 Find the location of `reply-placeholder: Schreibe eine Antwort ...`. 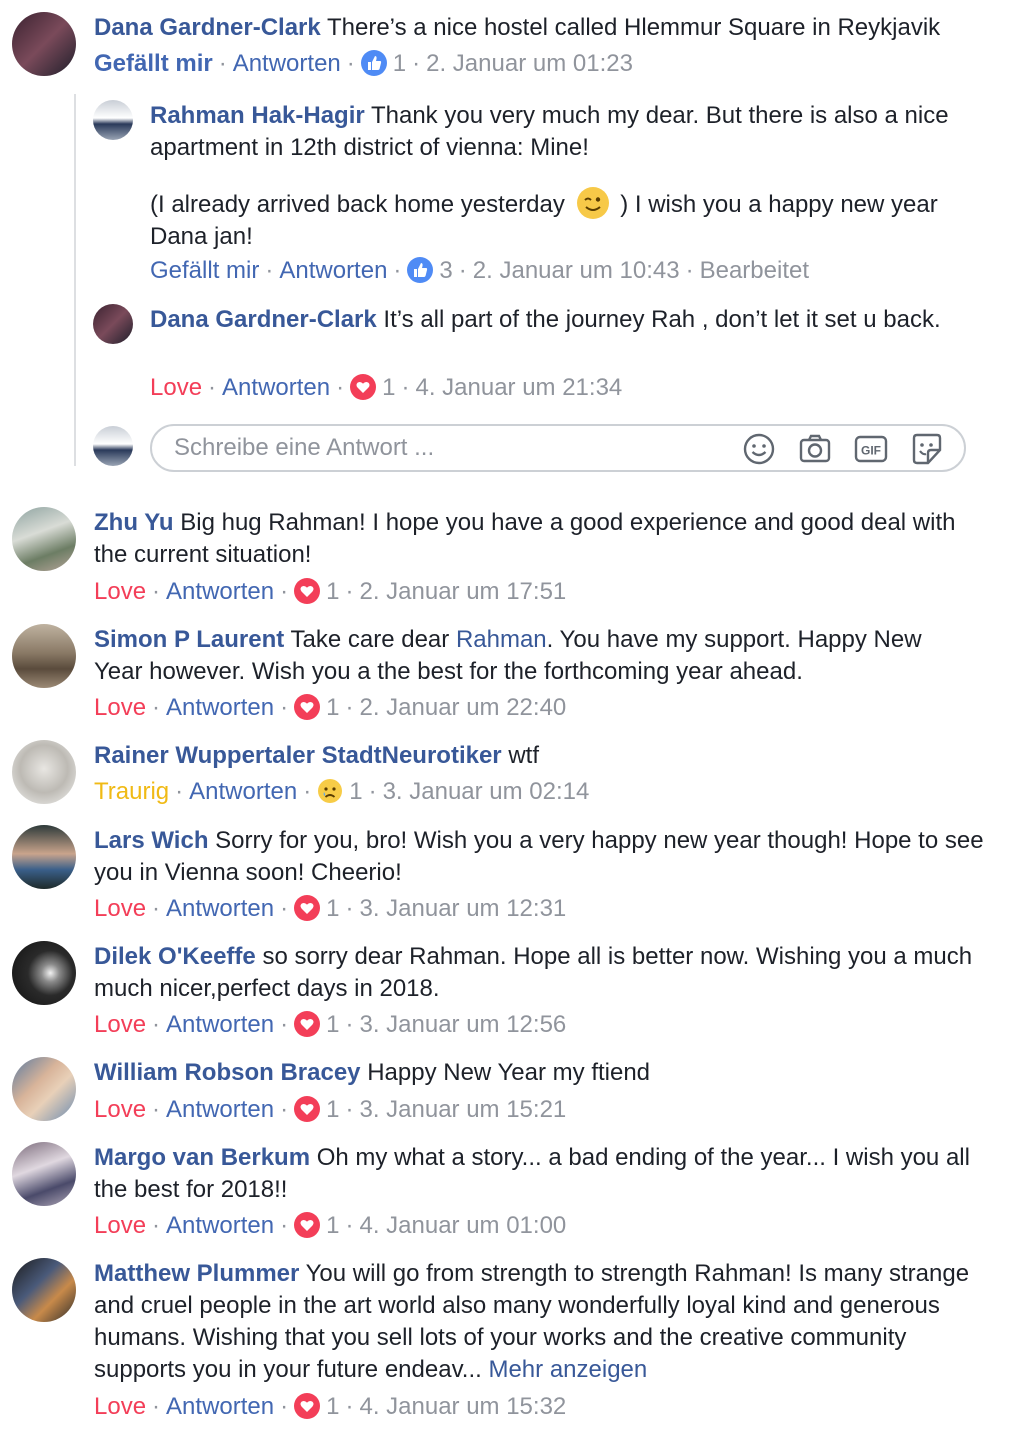

reply-placeholder: Schreibe eine Antwort ... is located at coordinates (304, 447).